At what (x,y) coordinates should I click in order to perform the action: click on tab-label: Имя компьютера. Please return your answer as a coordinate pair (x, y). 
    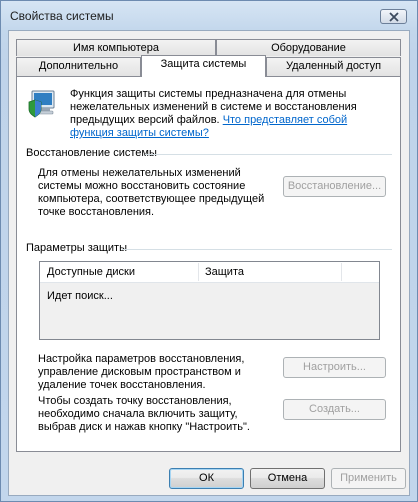
    Looking at the image, I should click on (116, 48).